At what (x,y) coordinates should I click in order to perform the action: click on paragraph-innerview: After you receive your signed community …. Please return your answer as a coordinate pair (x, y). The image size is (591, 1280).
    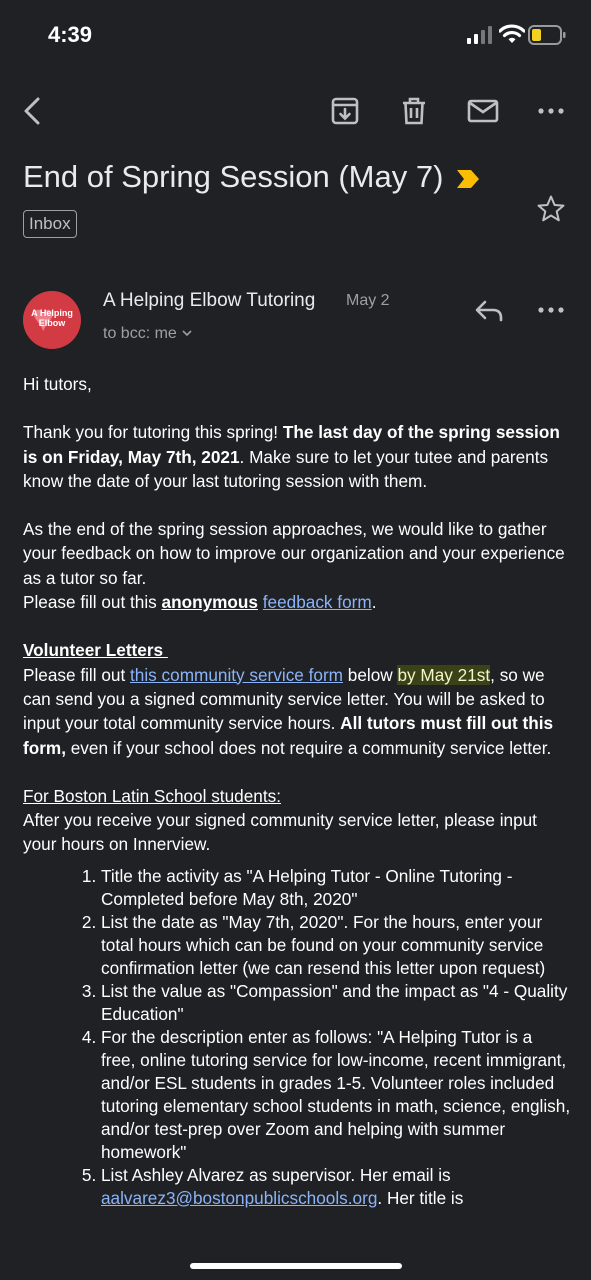
    Looking at the image, I should click on (280, 832).